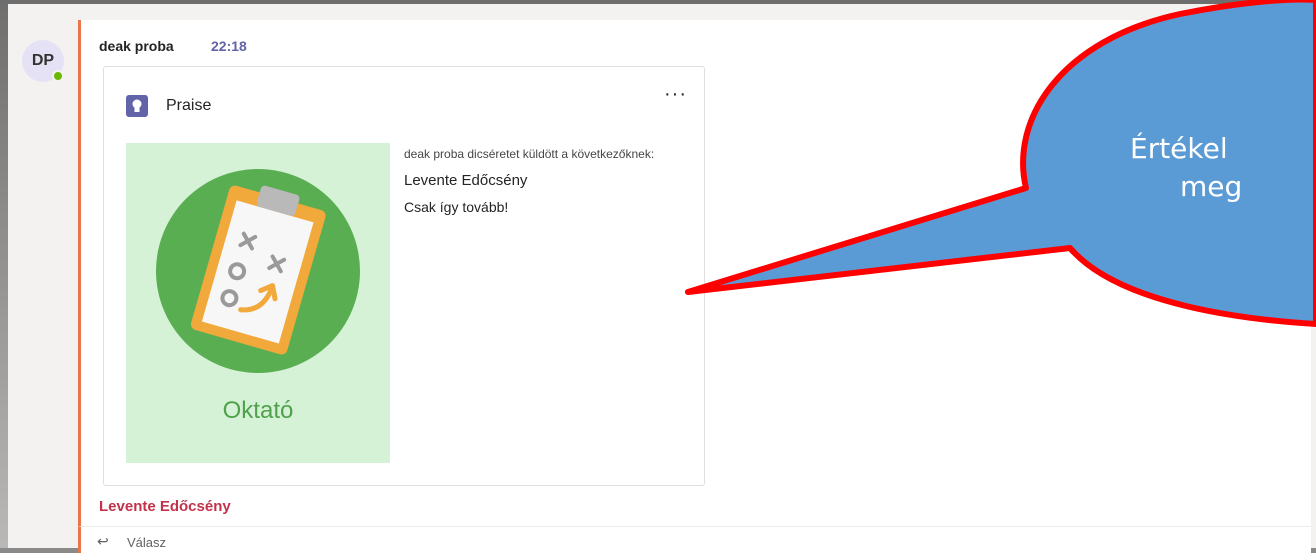  Describe the element at coordinates (1223, 168) in the screenshot. I see `callout-text: Értékel meg` at that location.